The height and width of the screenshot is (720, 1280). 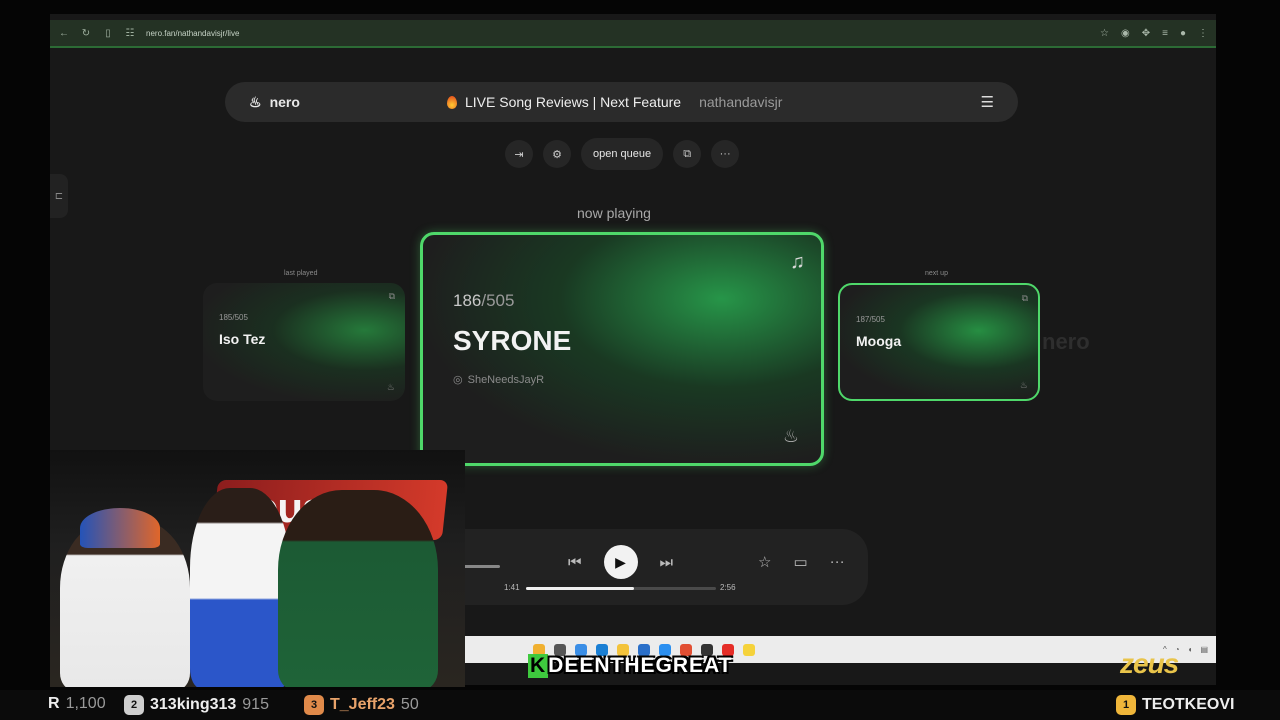 What do you see at coordinates (728, 587) in the screenshot?
I see `time-total: 2:56` at bounding box center [728, 587].